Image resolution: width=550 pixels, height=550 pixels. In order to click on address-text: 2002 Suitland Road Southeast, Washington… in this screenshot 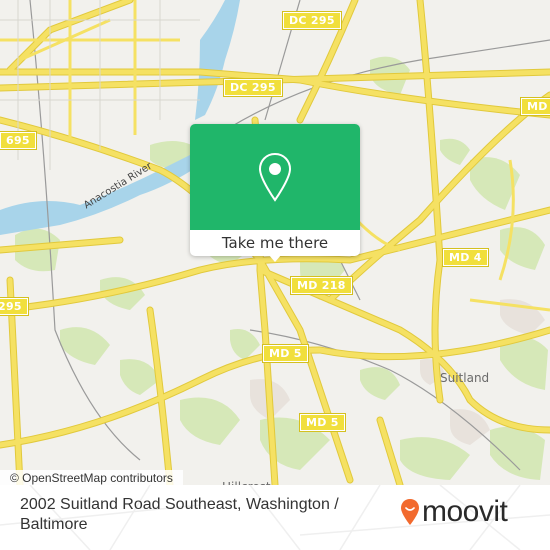, I will do `click(179, 514)`.